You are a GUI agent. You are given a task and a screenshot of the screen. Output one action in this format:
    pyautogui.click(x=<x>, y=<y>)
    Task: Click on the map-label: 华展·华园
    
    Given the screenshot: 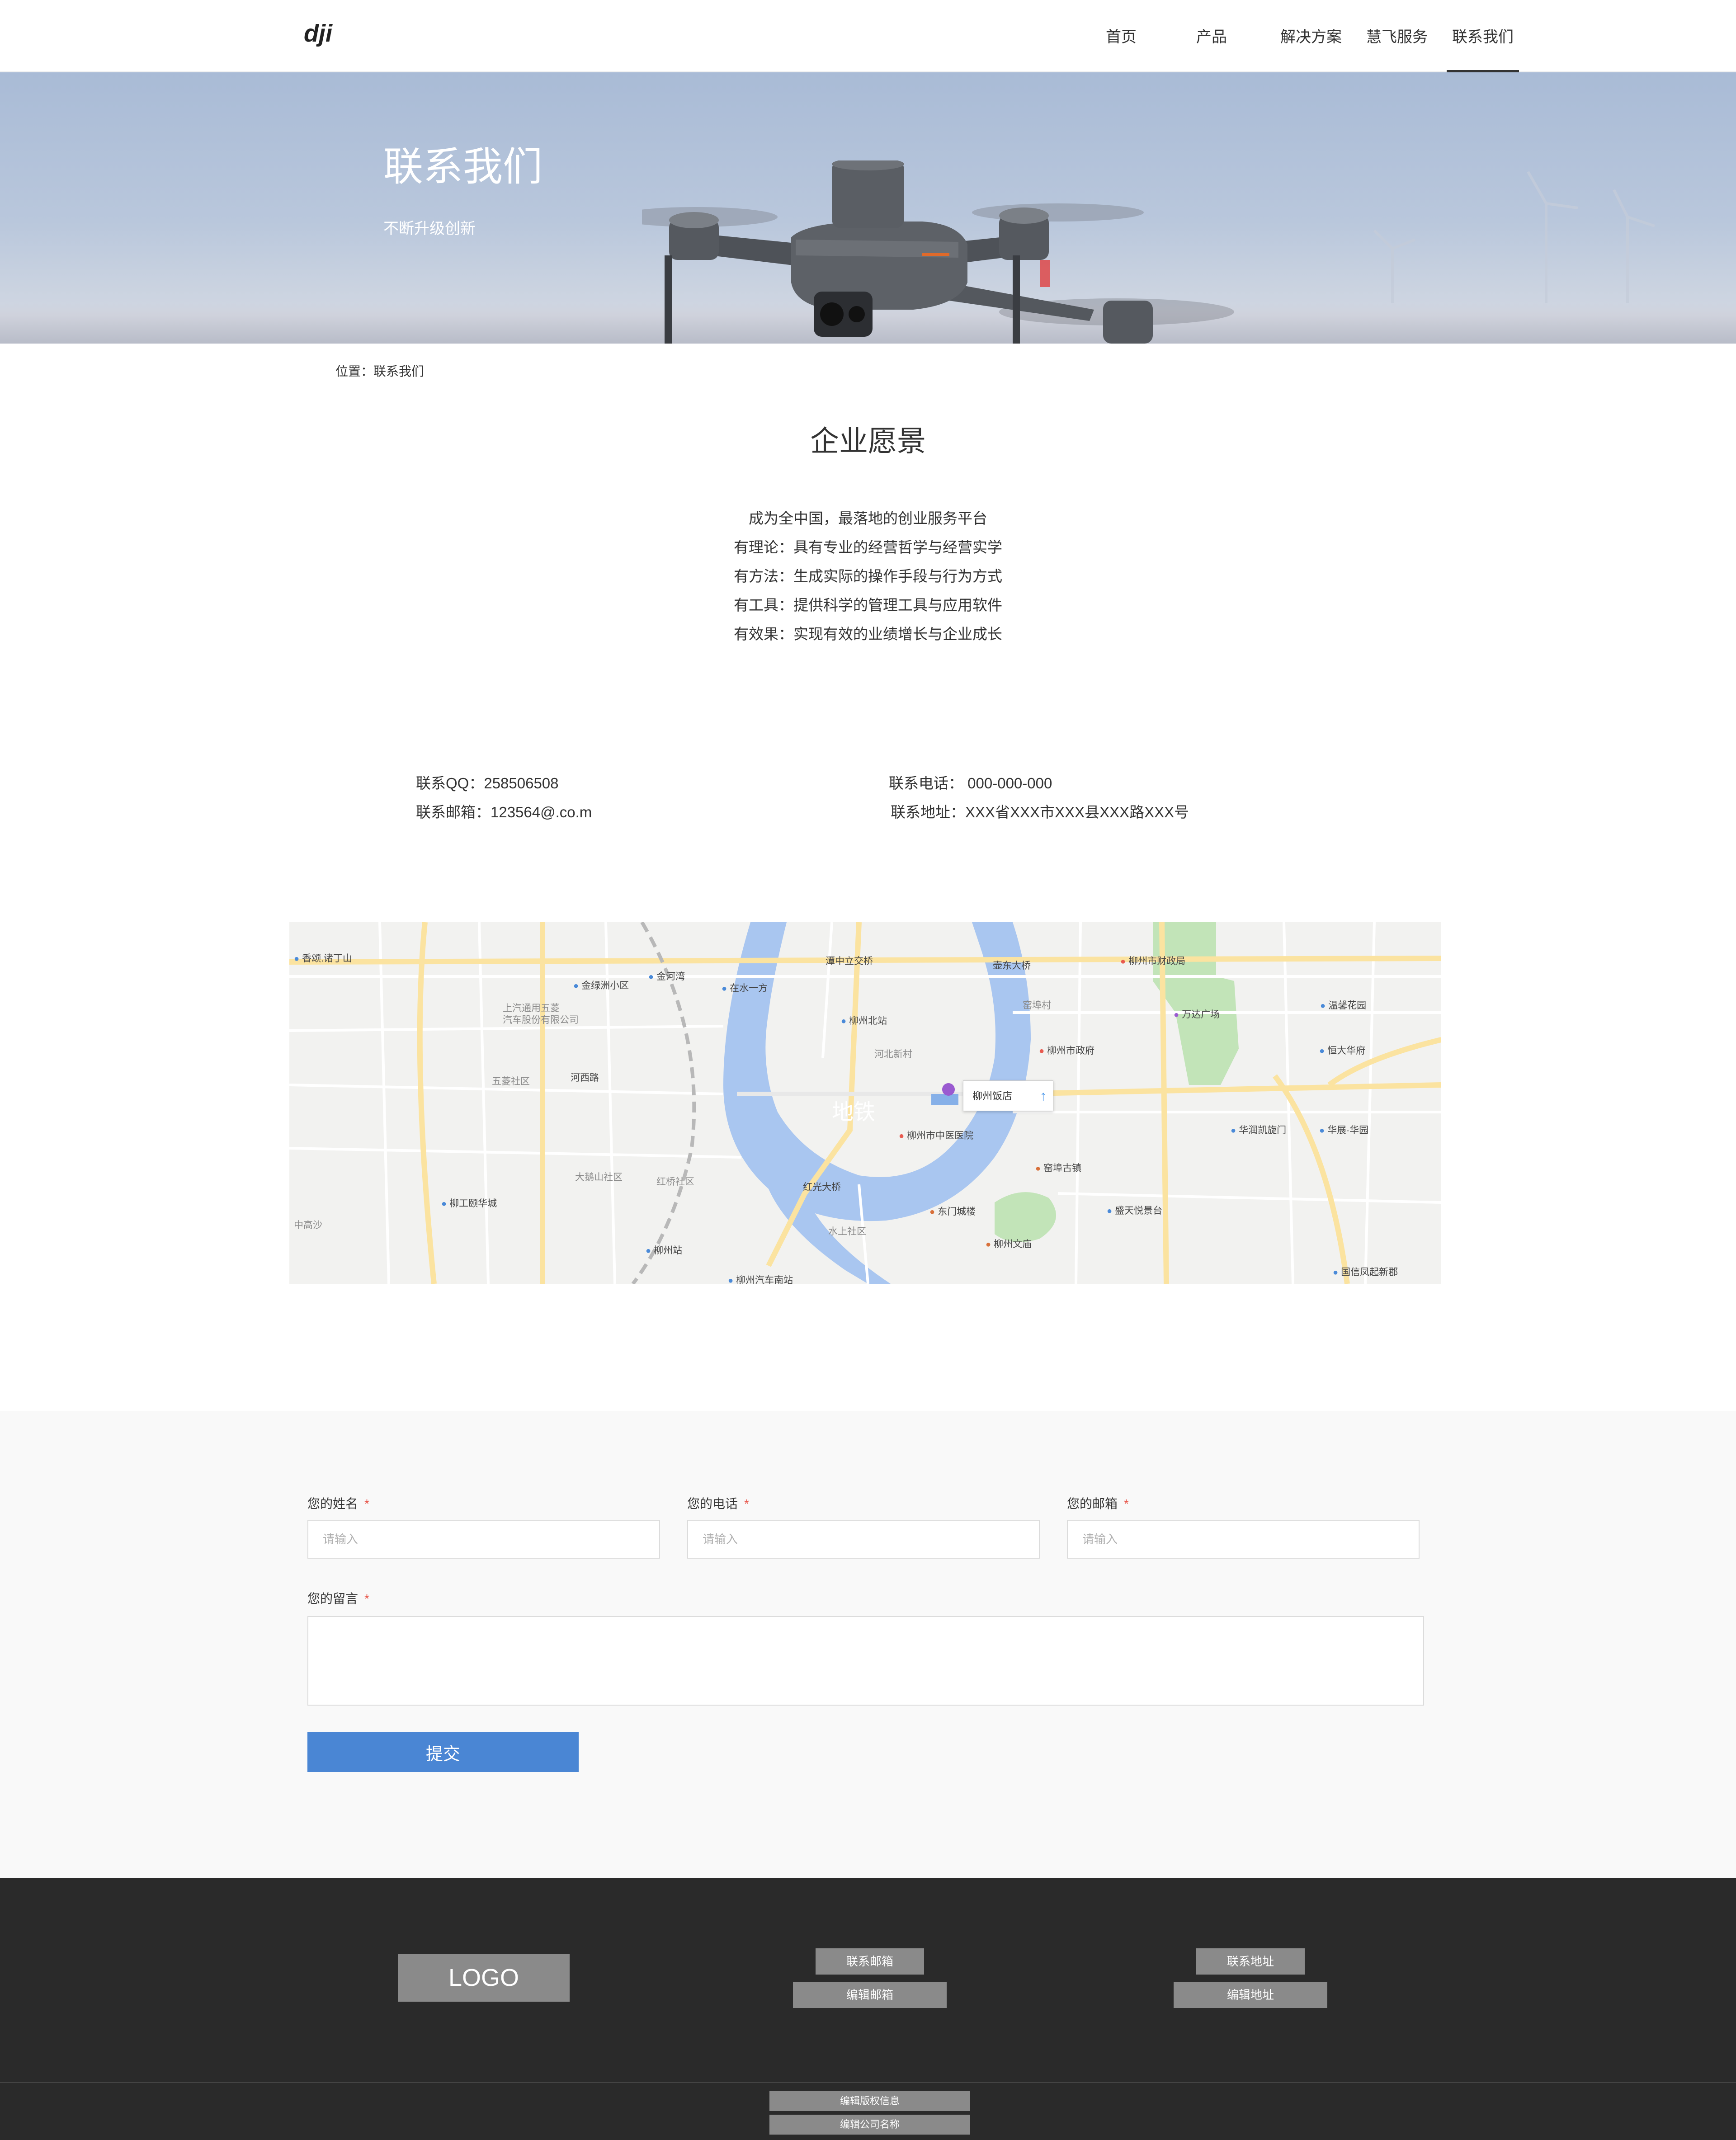 What is the action you would take?
    pyautogui.click(x=1343, y=1129)
    